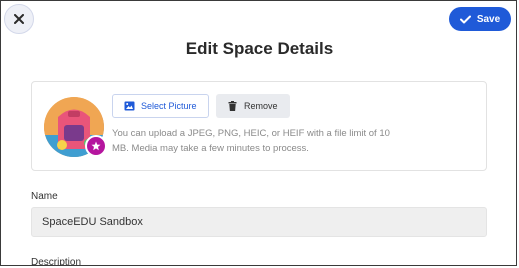  I want to click on save-button-label: Save, so click(488, 19).